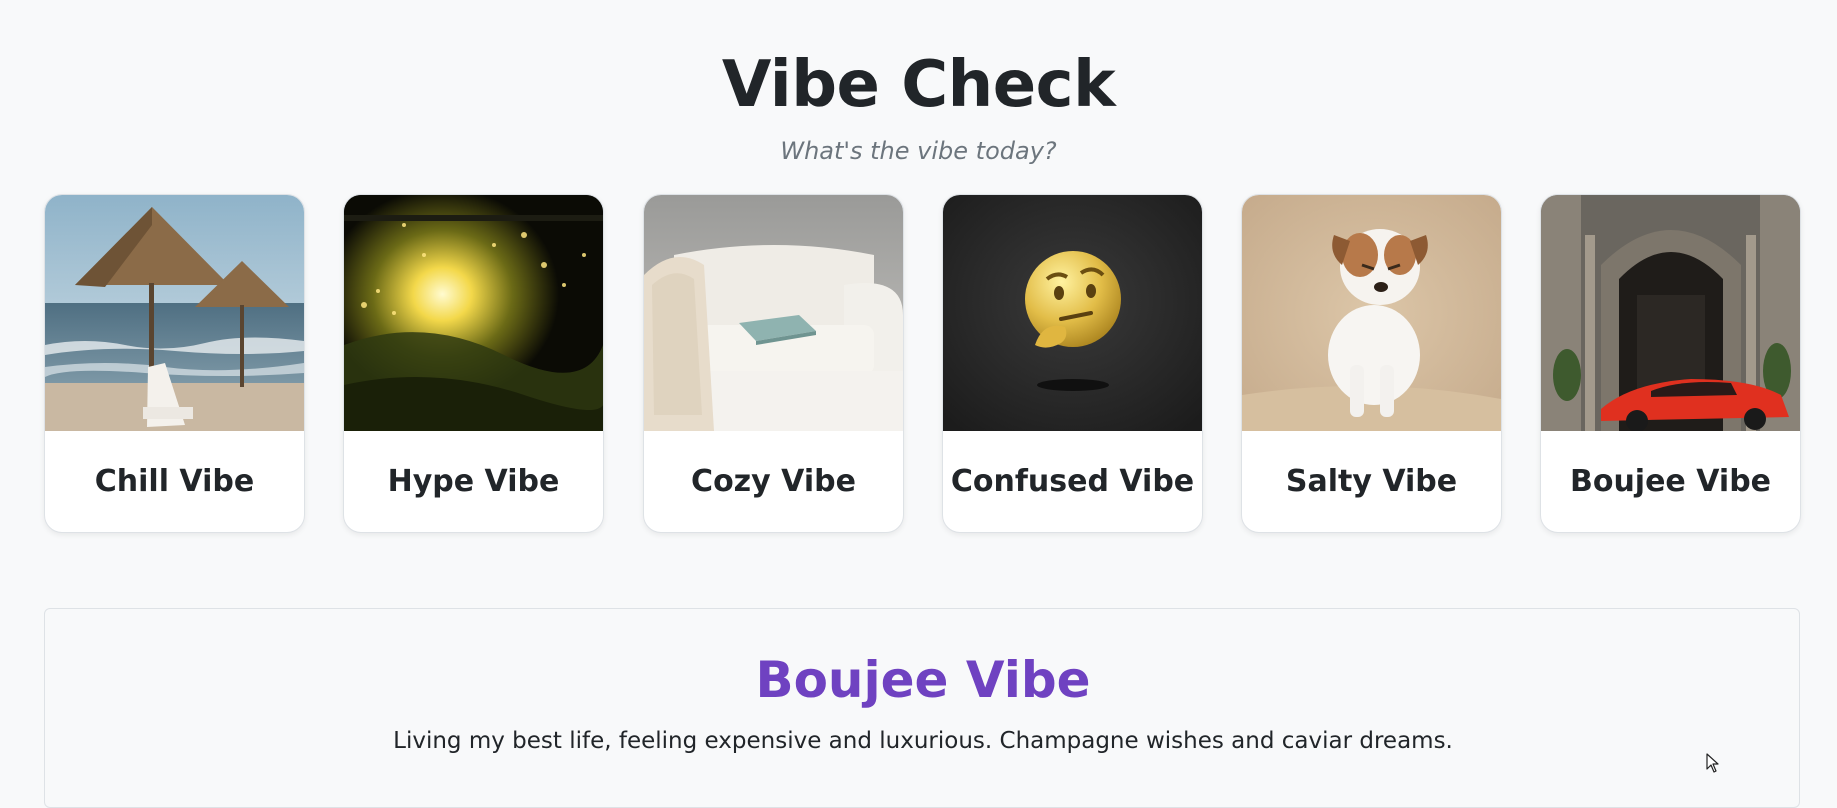 The image size is (1837, 808). I want to click on vibe-card-label: Cozy Vibe, so click(773, 481).